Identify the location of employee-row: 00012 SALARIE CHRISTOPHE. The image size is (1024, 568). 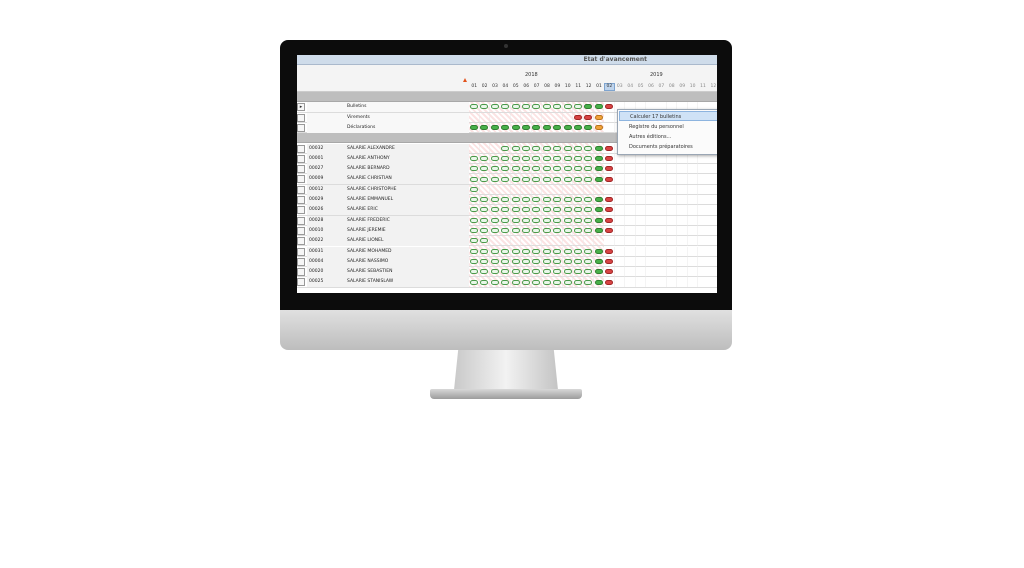
(507, 189).